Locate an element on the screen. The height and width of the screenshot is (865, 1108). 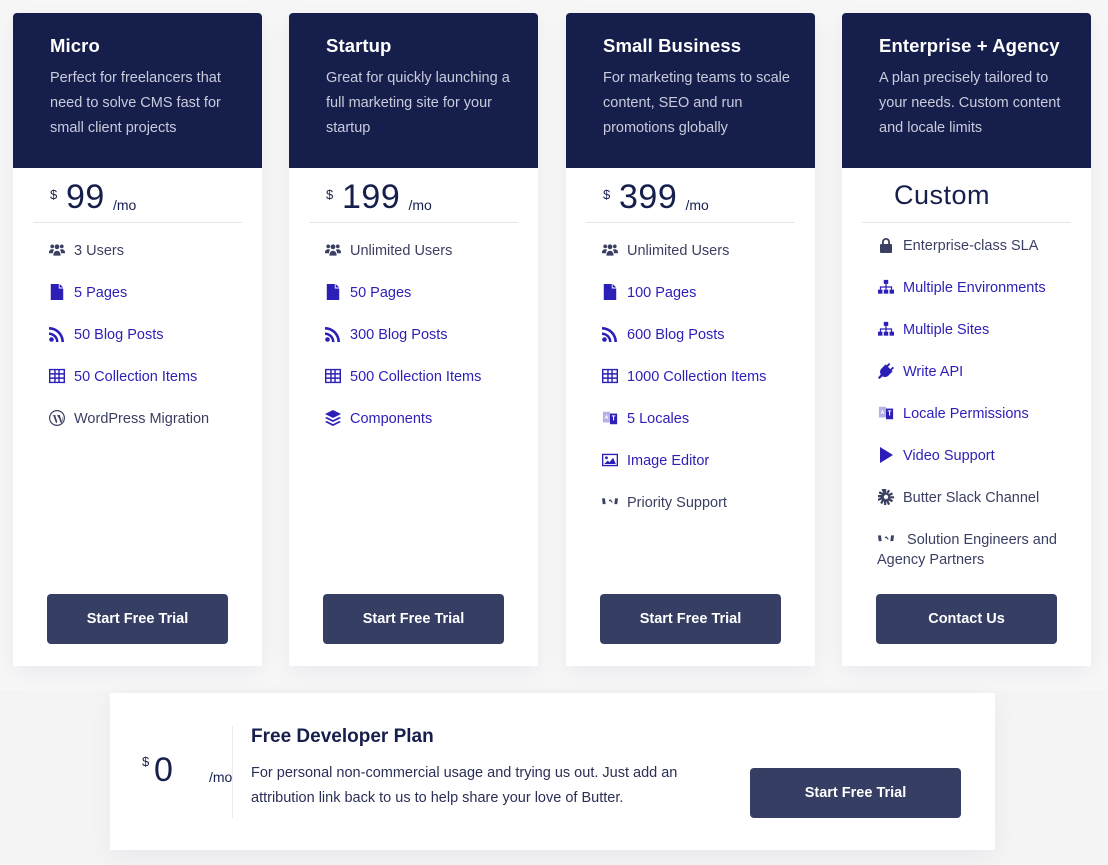
feature-label: 600 Blog Posts is located at coordinates (676, 335).